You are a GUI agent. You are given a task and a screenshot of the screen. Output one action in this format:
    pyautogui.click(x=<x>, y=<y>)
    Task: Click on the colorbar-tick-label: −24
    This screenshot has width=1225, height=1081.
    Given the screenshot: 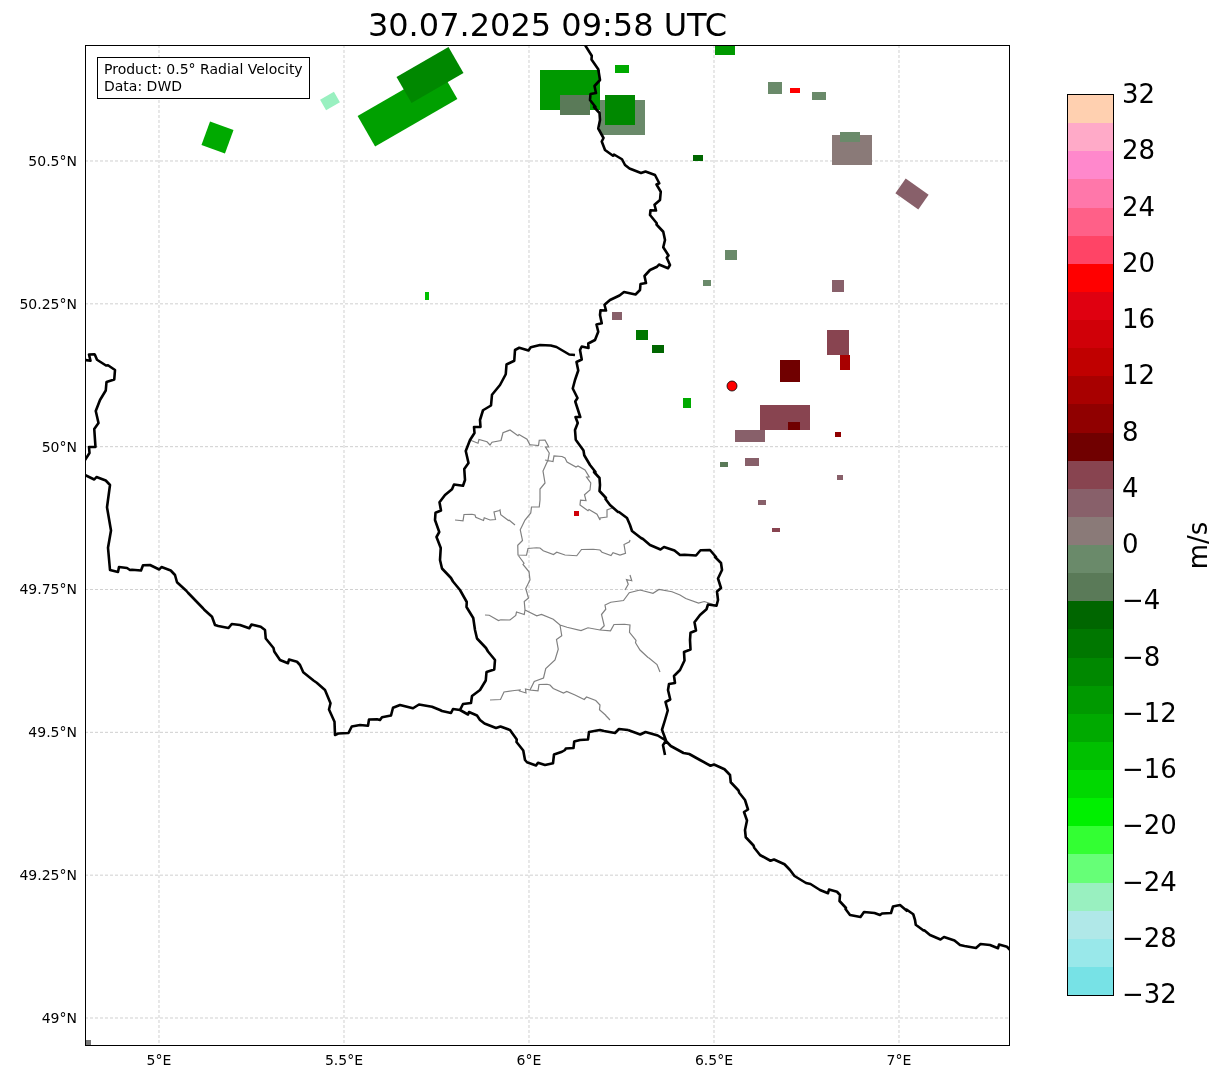 What is the action you would take?
    pyautogui.click(x=1149, y=881)
    